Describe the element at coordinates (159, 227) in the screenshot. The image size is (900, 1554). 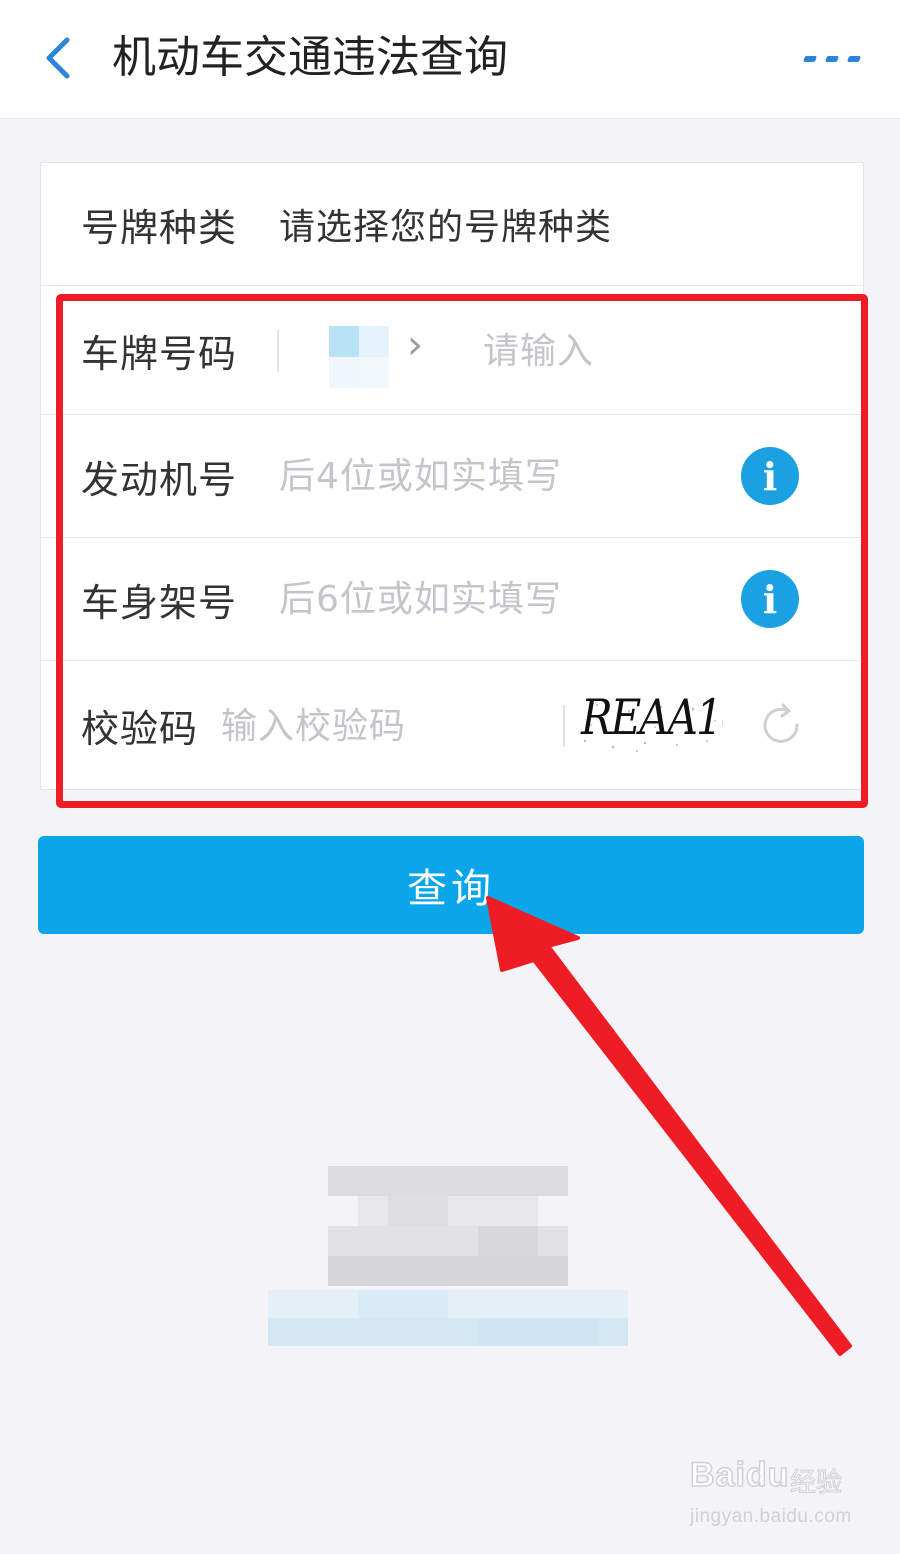
I see `plate-type-label: 号牌种类` at that location.